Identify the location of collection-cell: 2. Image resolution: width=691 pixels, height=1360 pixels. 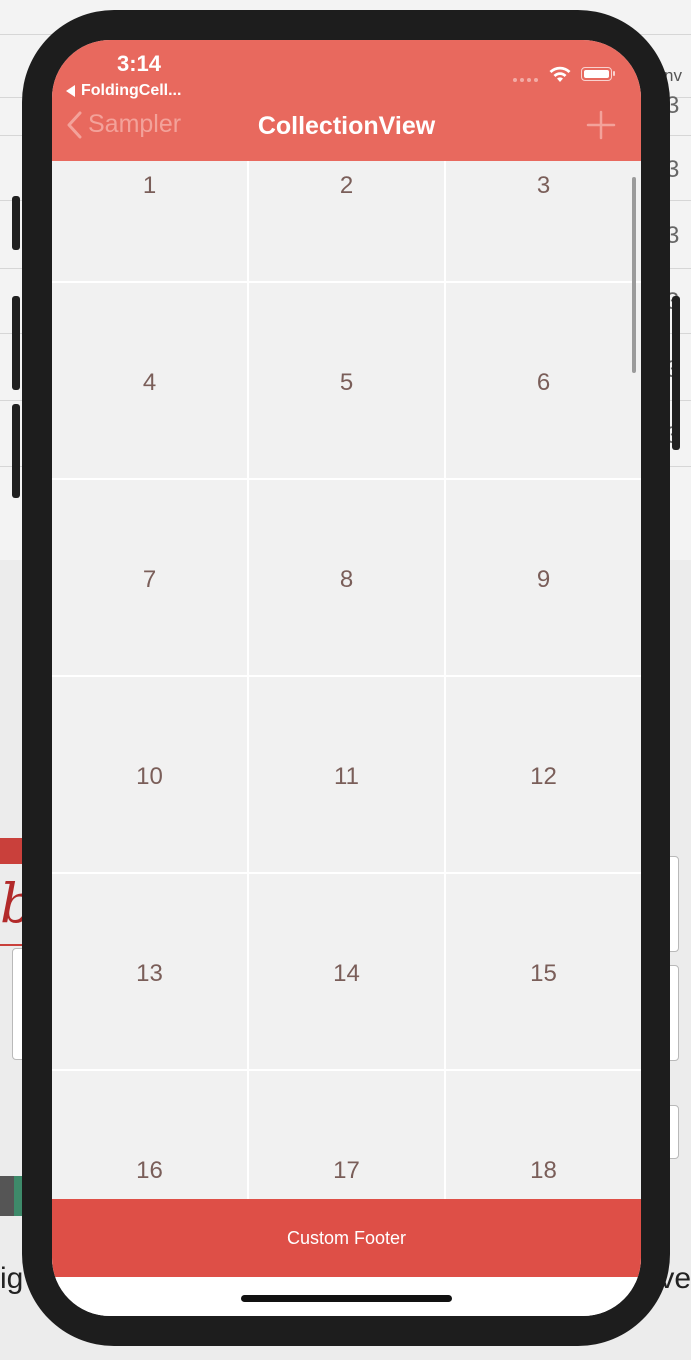
(346, 221).